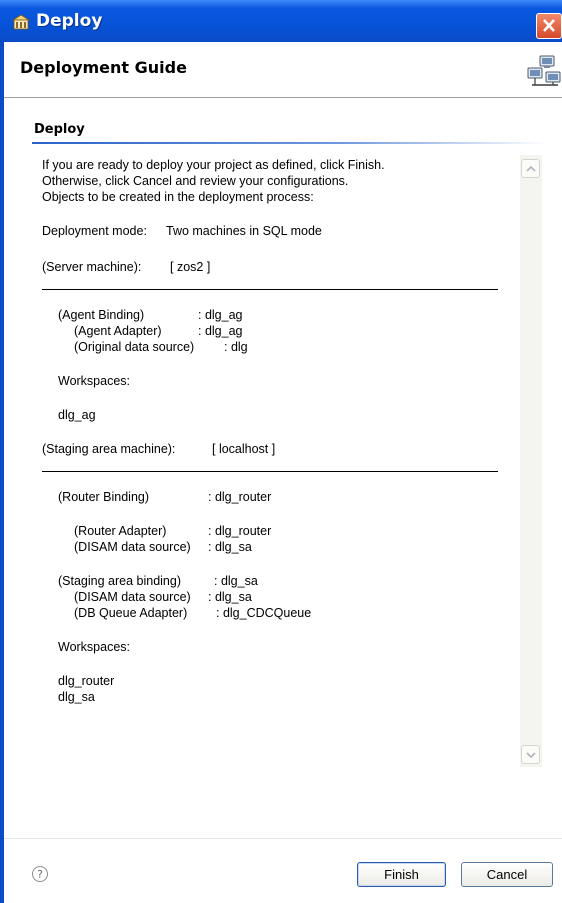  What do you see at coordinates (190, 267) in the screenshot?
I see `server-machine-value: [ zos2 ]` at bounding box center [190, 267].